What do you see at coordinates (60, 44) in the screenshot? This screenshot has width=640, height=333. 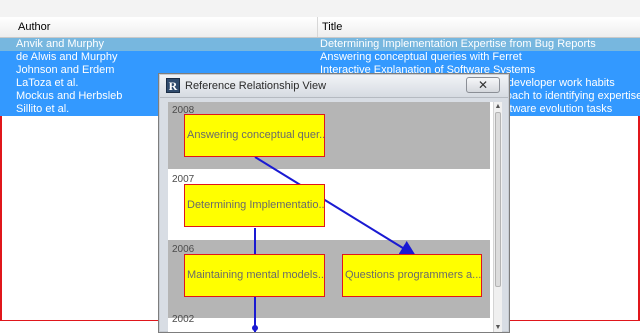 I see `author-cell: Anvik and Murphy` at bounding box center [60, 44].